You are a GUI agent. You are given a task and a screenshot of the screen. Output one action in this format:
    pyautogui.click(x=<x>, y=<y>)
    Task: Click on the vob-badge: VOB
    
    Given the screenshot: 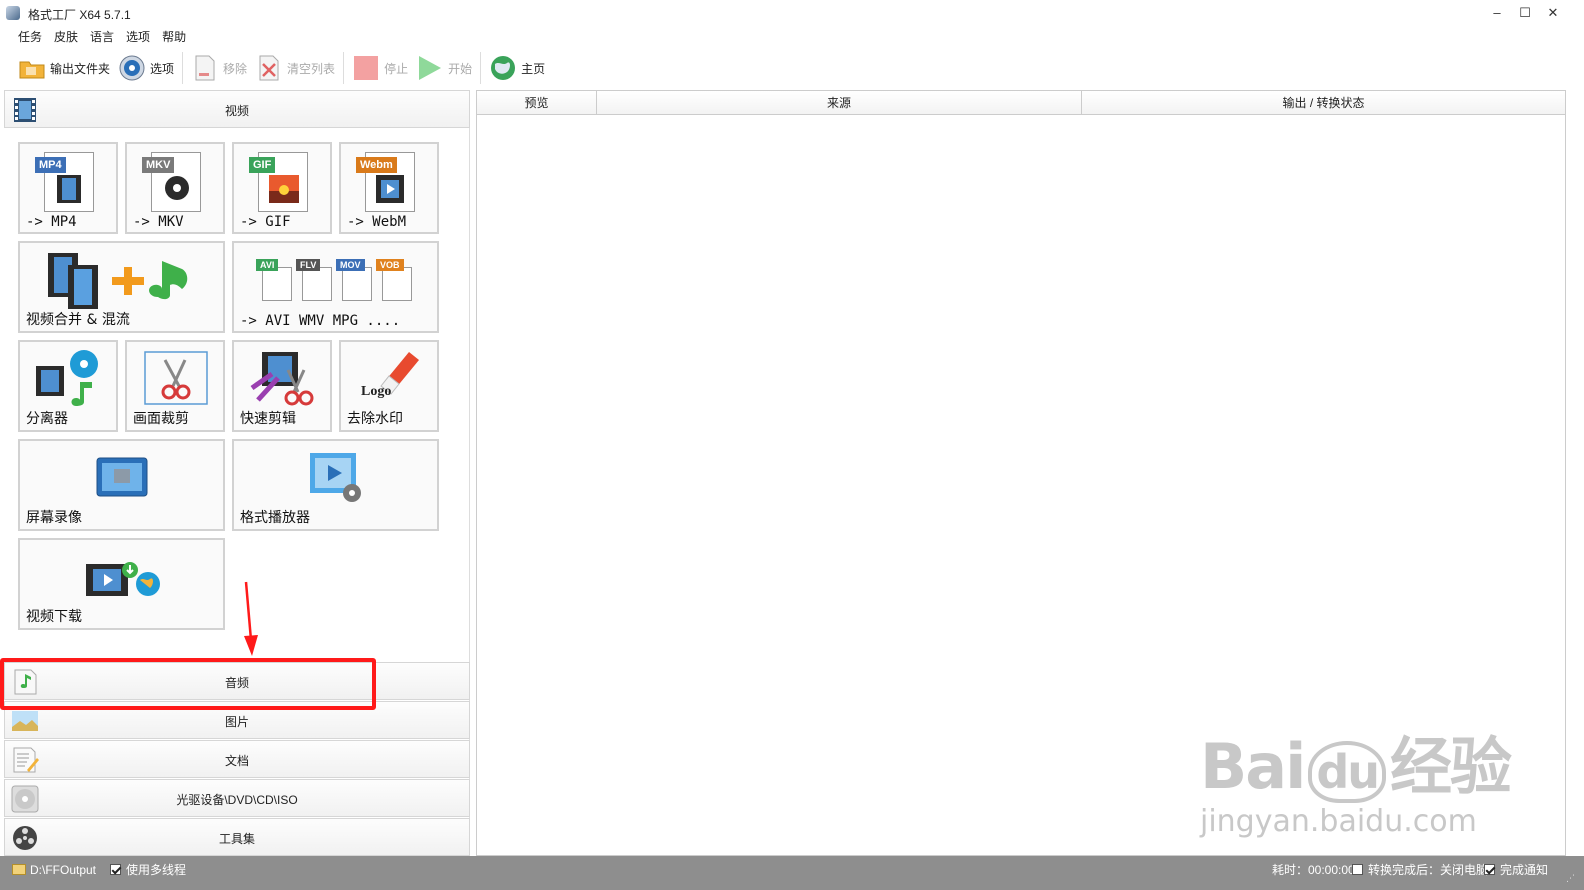 What is the action you would take?
    pyautogui.click(x=390, y=265)
    